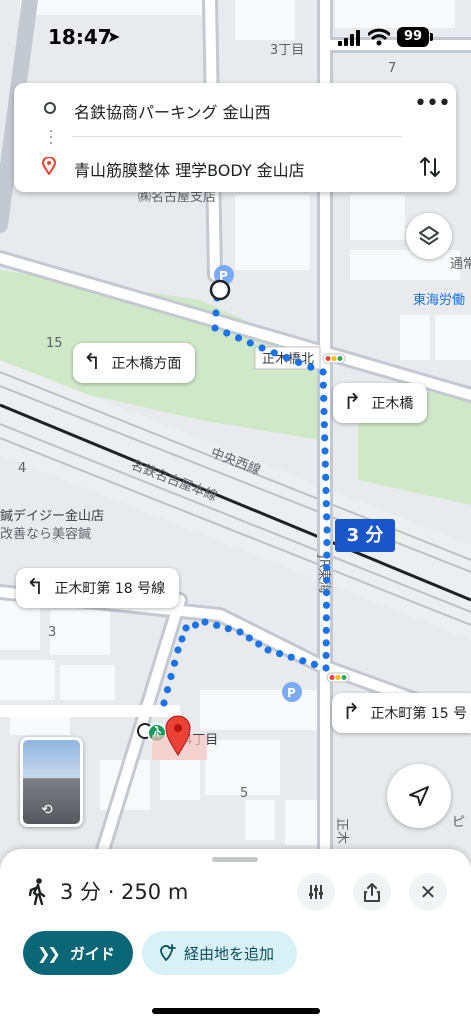 The width and height of the screenshot is (471, 1024). What do you see at coordinates (220, 290) in the screenshot?
I see `origin-marker` at bounding box center [220, 290].